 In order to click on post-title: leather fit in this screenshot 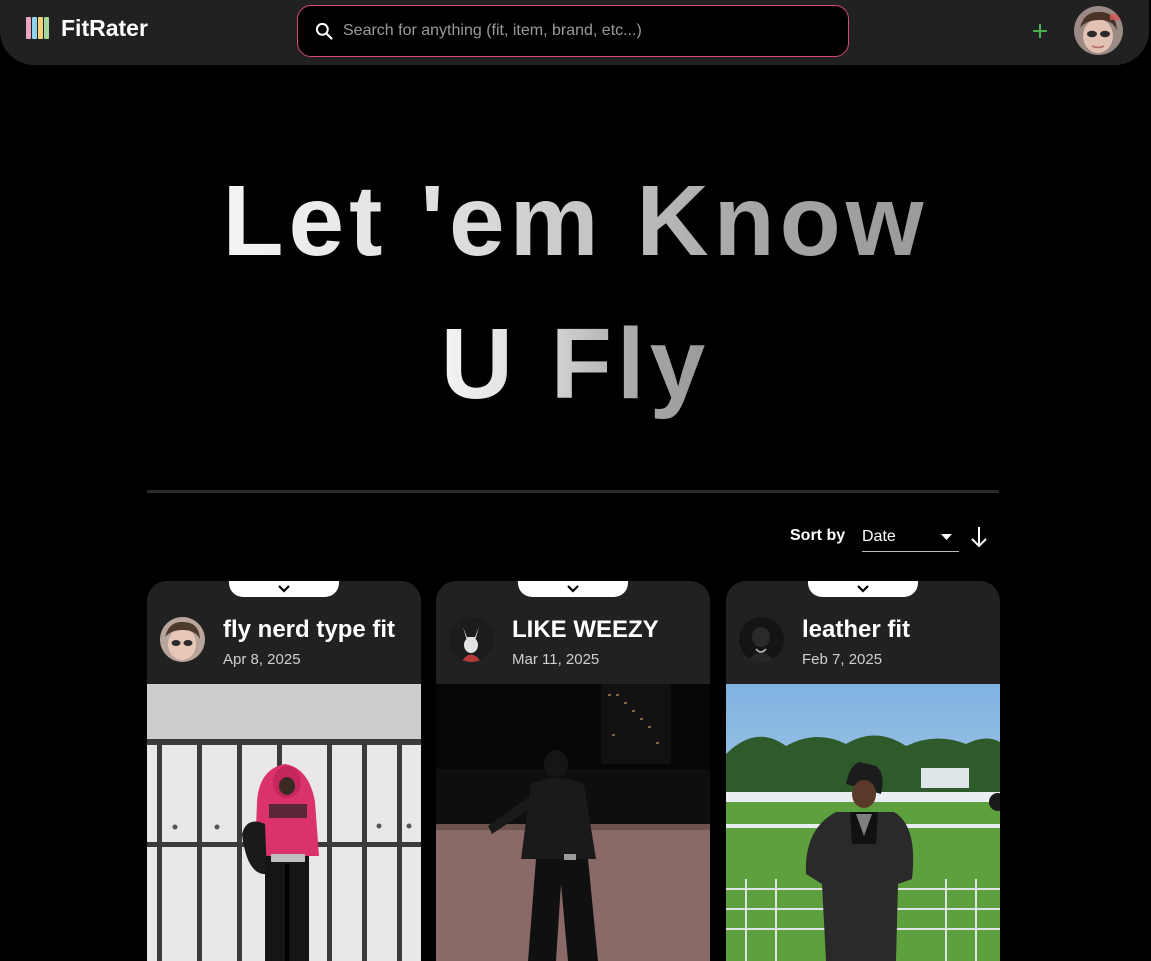, I will do `click(856, 630)`.